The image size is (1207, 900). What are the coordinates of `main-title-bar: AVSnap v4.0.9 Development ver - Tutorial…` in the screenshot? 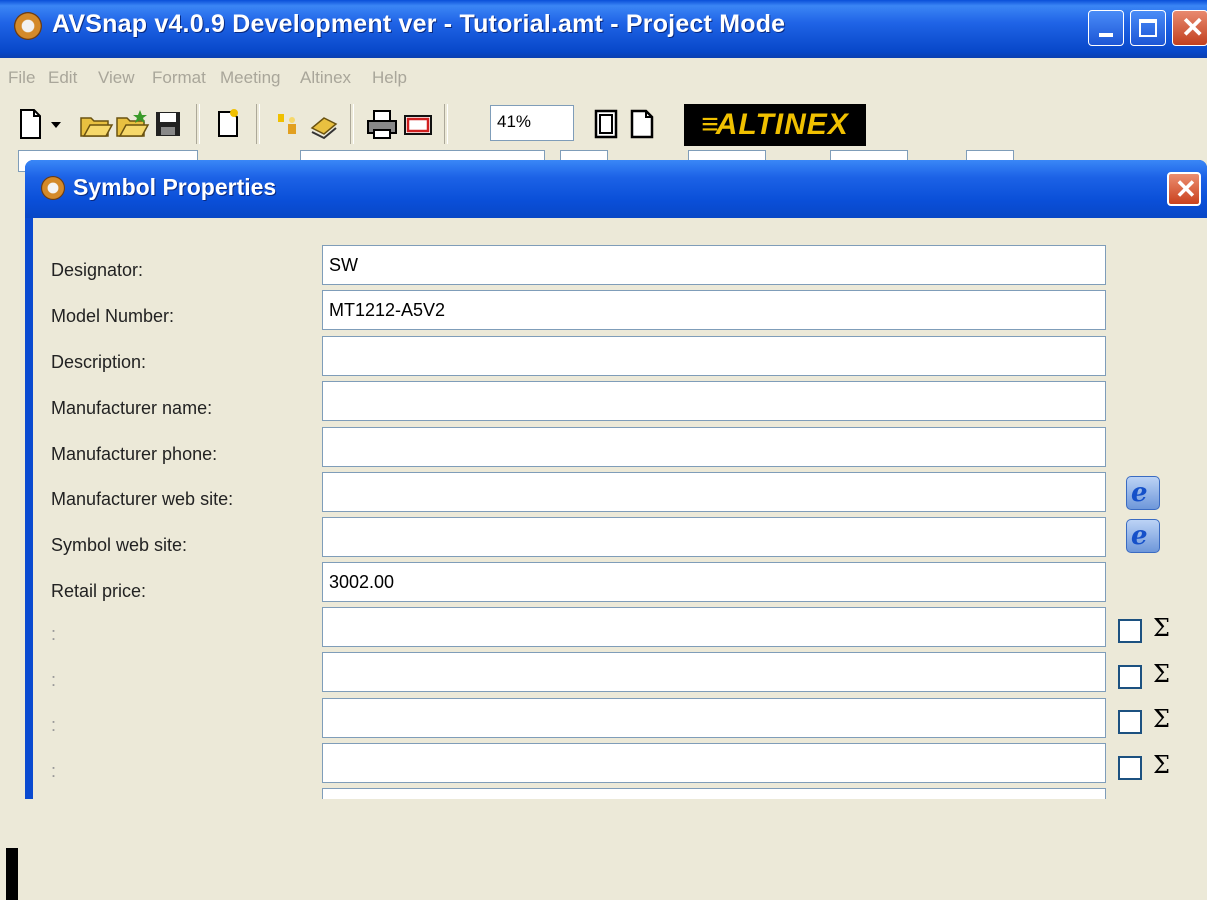 It's located at (603, 29).